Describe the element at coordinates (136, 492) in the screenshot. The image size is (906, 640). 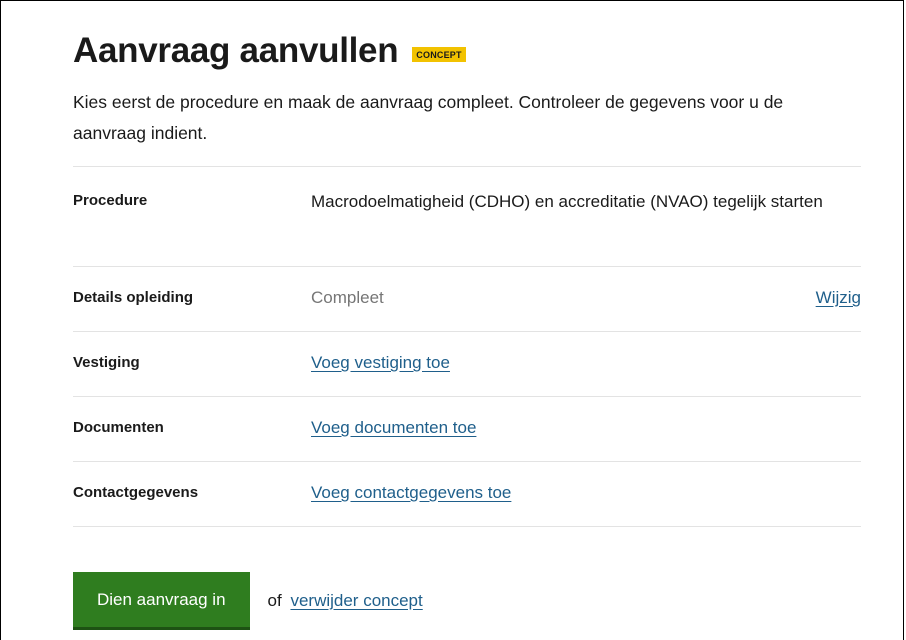
I see `row-label: Contactgegevens` at that location.